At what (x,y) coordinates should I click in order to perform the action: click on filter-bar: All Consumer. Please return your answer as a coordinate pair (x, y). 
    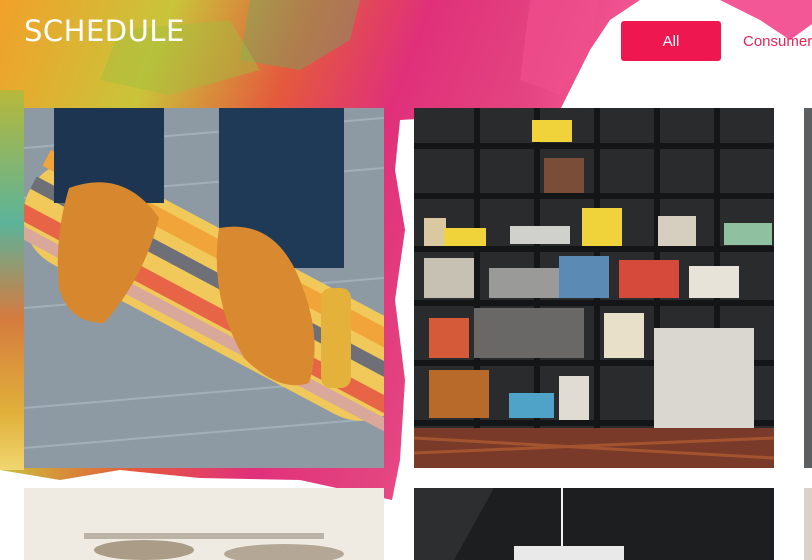
    Looking at the image, I should click on (716, 41).